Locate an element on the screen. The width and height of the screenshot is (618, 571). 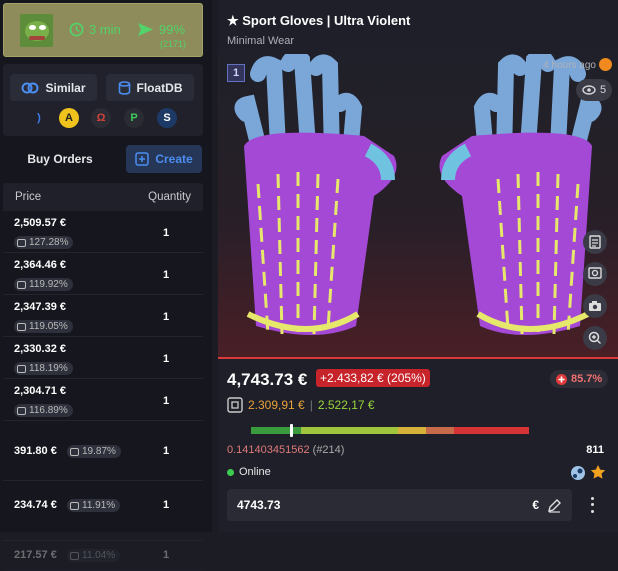
row-price: 234.74 € is located at coordinates (35, 505).